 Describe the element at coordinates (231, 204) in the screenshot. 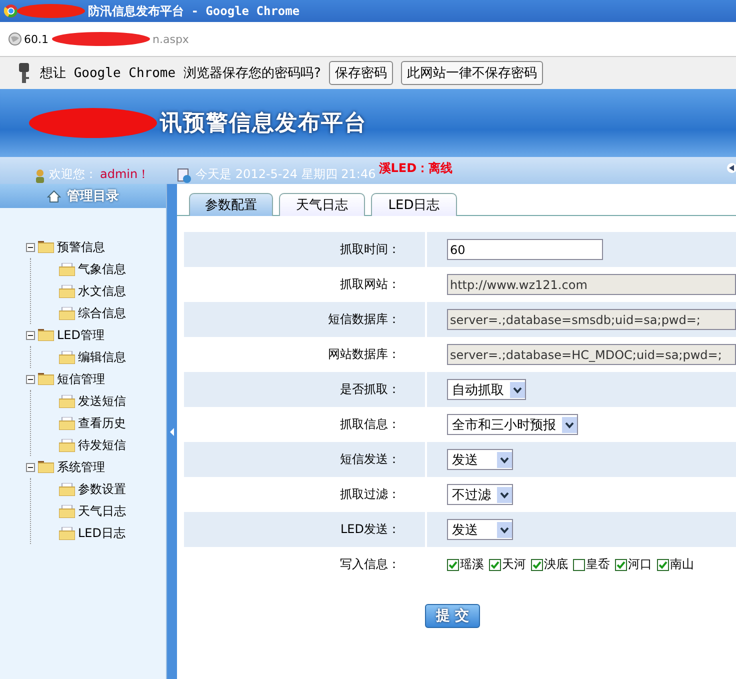

I see `tab: 参数配置` at that location.